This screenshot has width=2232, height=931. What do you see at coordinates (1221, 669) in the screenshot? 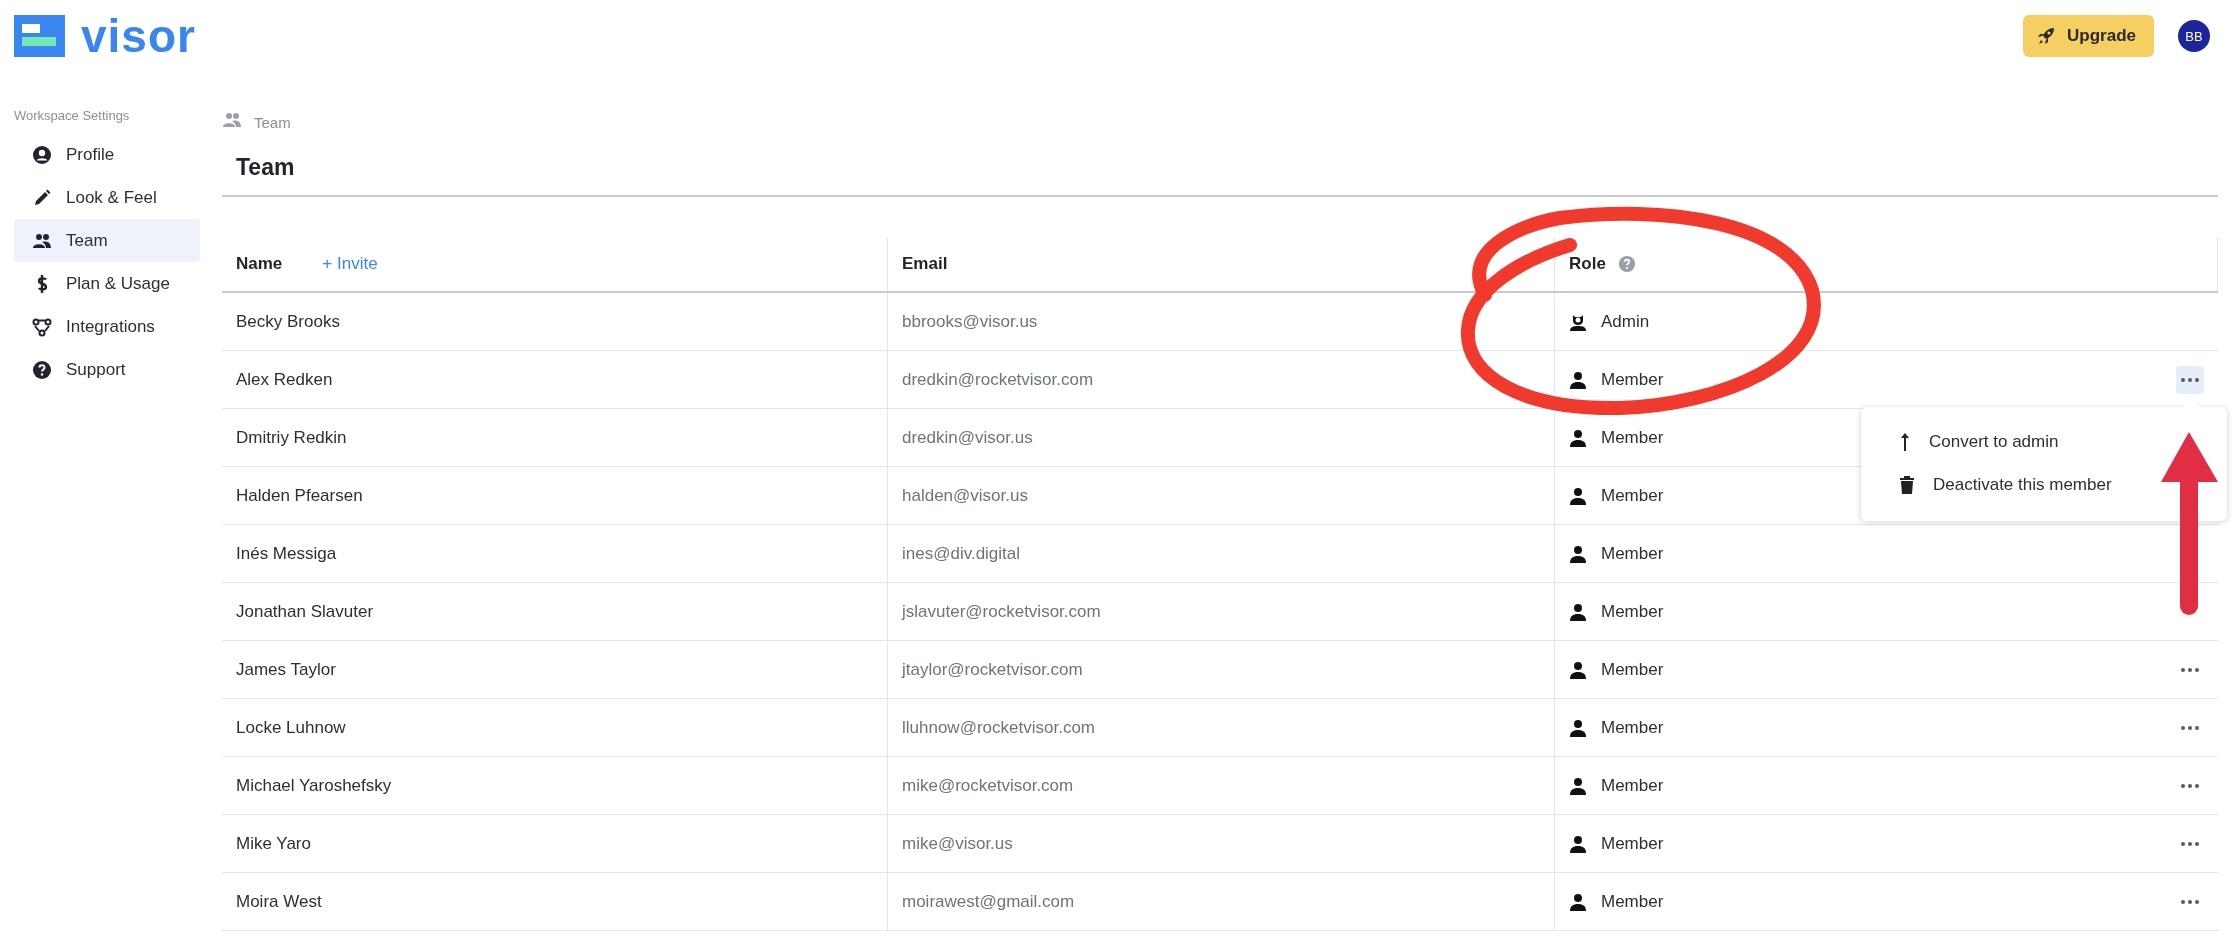
I see `table-cell: jtaylor@rocketvisor.com` at bounding box center [1221, 669].